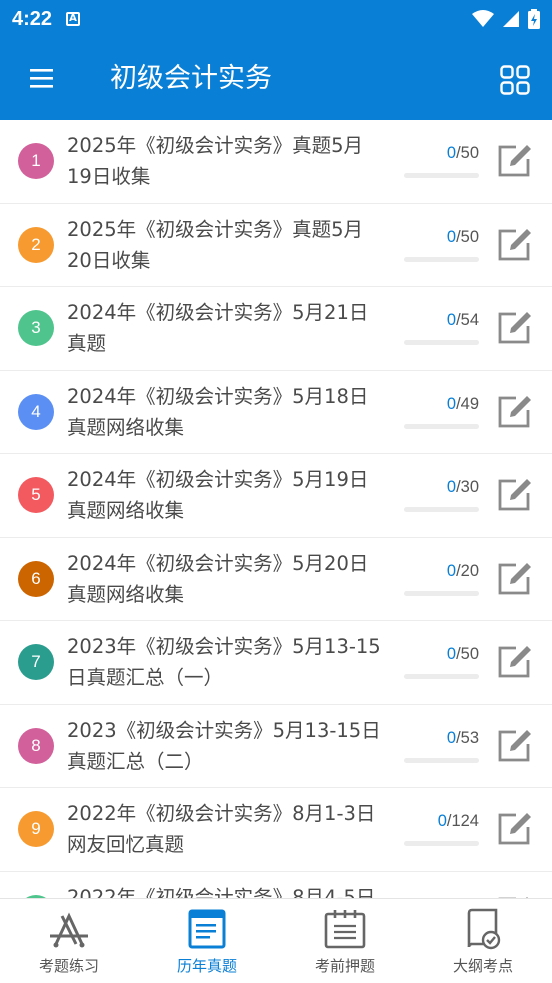 This screenshot has width=552, height=983. I want to click on list-item: 1 2025年《初级会计实务》真题5月19日收集 0/50, so click(276, 162).